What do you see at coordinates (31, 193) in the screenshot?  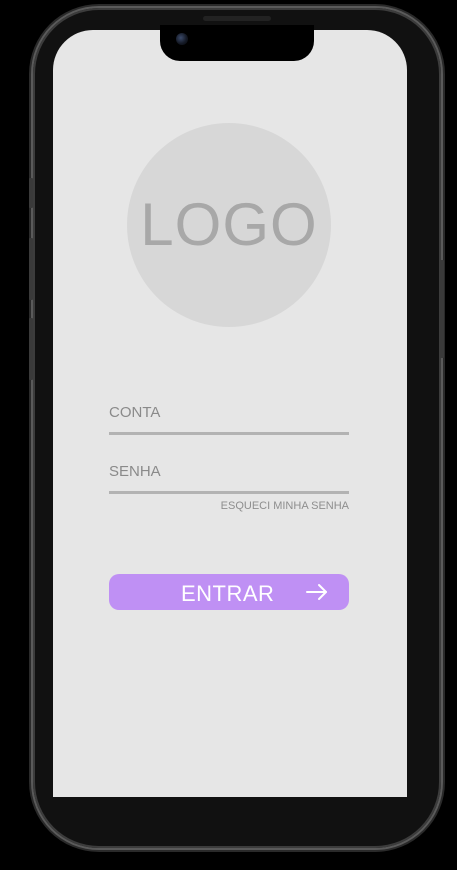 I see `mute-switch` at bounding box center [31, 193].